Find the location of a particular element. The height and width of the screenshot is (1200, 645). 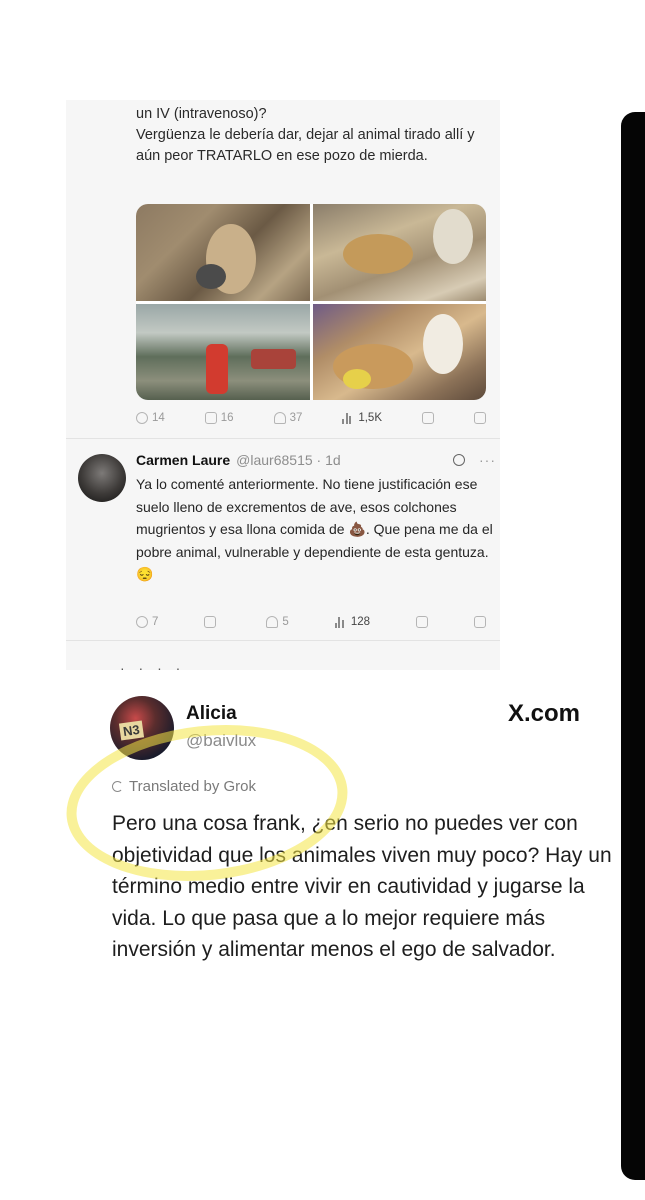

reply-header: Carmen Laure @laur68515 · 1d ··· is located at coordinates (316, 460).